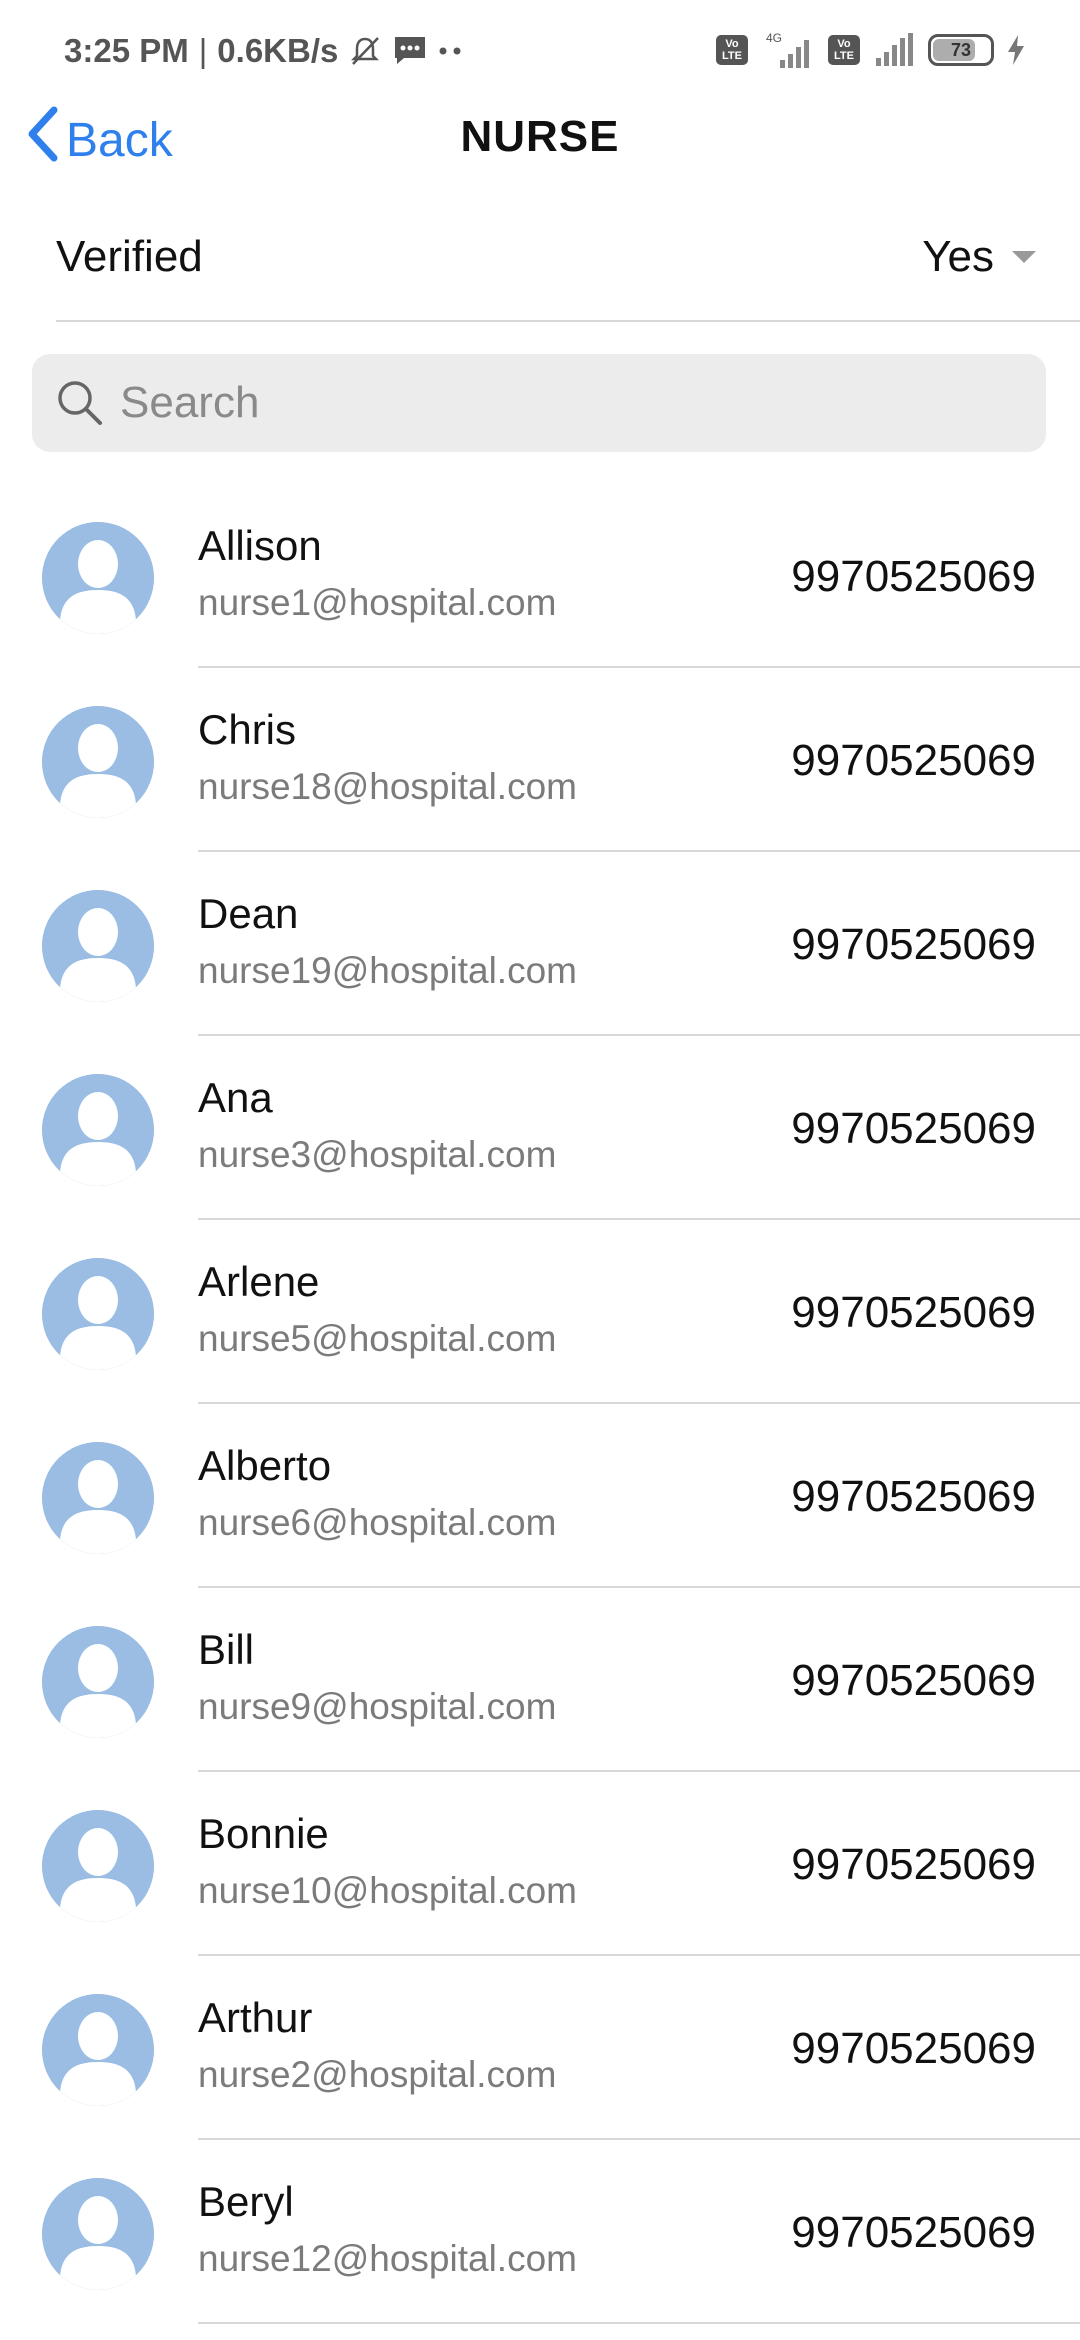 Image resolution: width=1080 pixels, height=2340 pixels. I want to click on nav-bar: Back NURSE, so click(540, 140).